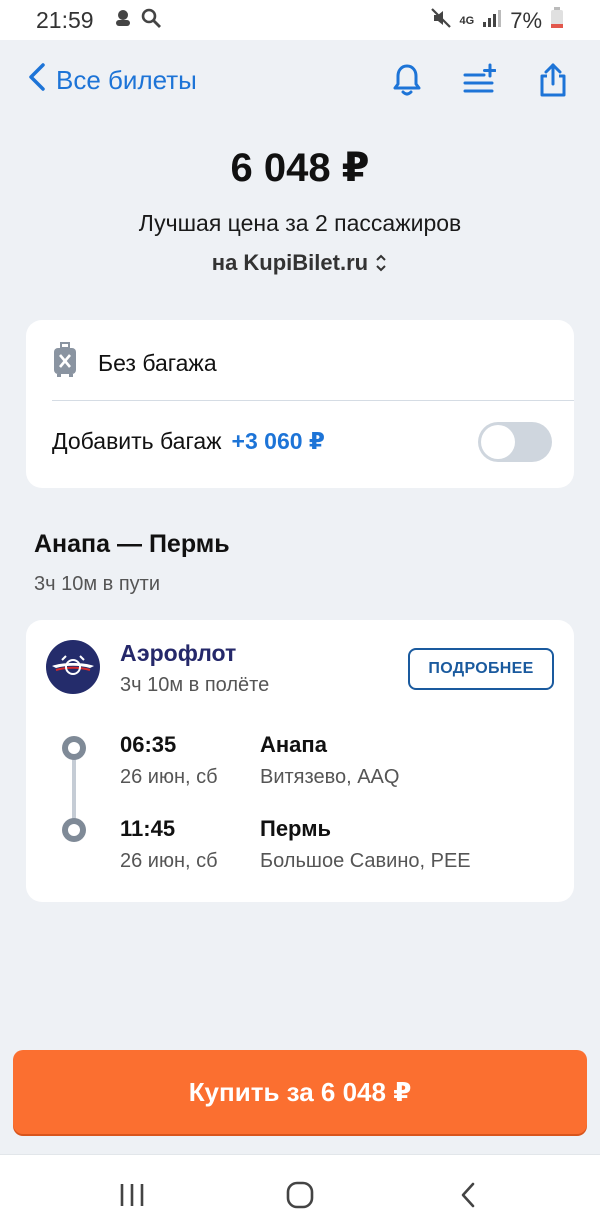 The width and height of the screenshot is (600, 1232). Describe the element at coordinates (290, 262) in the screenshot. I see `agent-label: на KupiBilet.ru` at that location.